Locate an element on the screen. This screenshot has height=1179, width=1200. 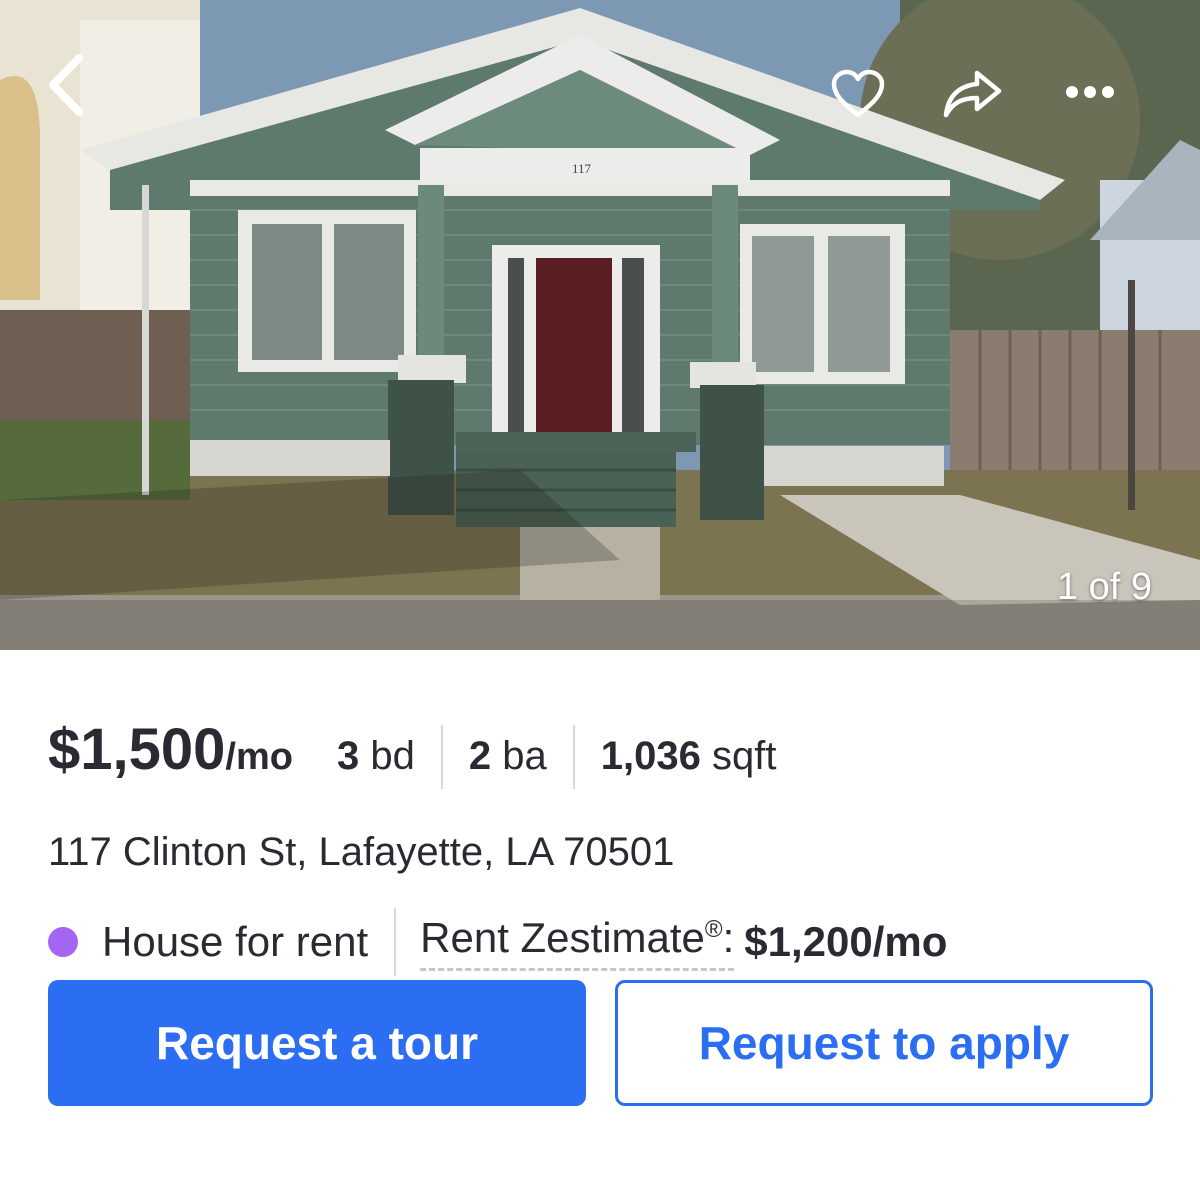
listing-address: 117 Clinton St, Lafayette, LA 70501 is located at coordinates (361, 852).